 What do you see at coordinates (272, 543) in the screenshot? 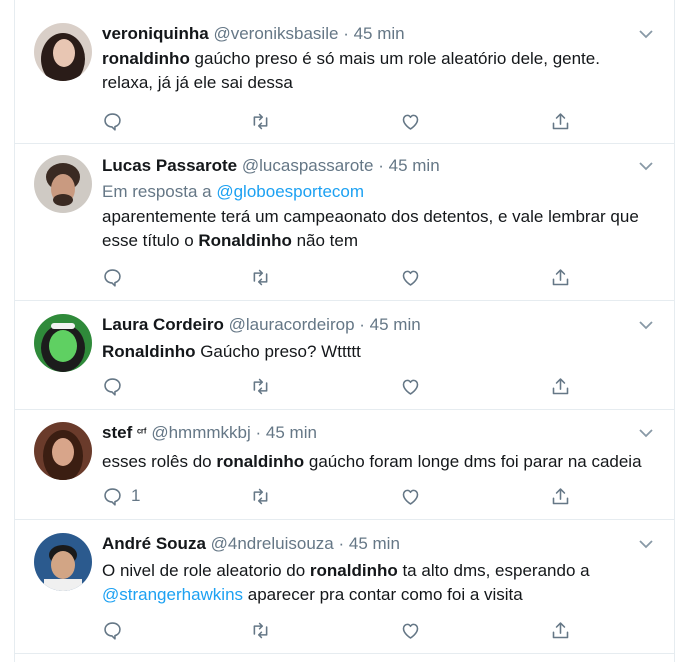
I see `user-handle: @4ndreluisouza` at bounding box center [272, 543].